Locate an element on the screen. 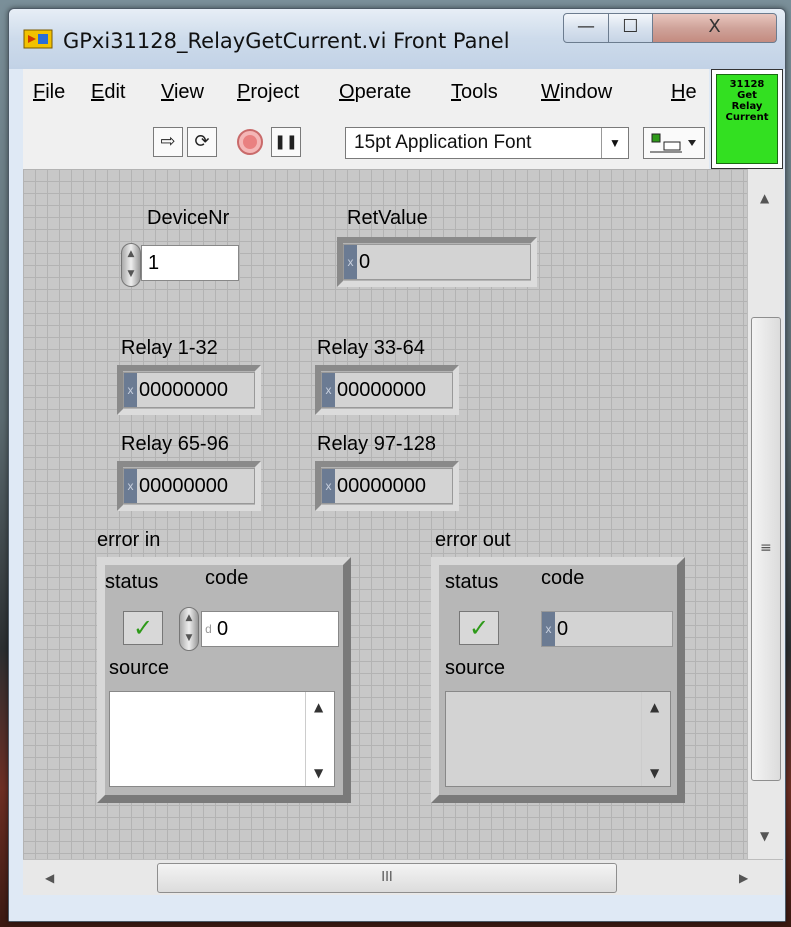  horizontal-scrollbar: ◀ III ▶ is located at coordinates (403, 877).